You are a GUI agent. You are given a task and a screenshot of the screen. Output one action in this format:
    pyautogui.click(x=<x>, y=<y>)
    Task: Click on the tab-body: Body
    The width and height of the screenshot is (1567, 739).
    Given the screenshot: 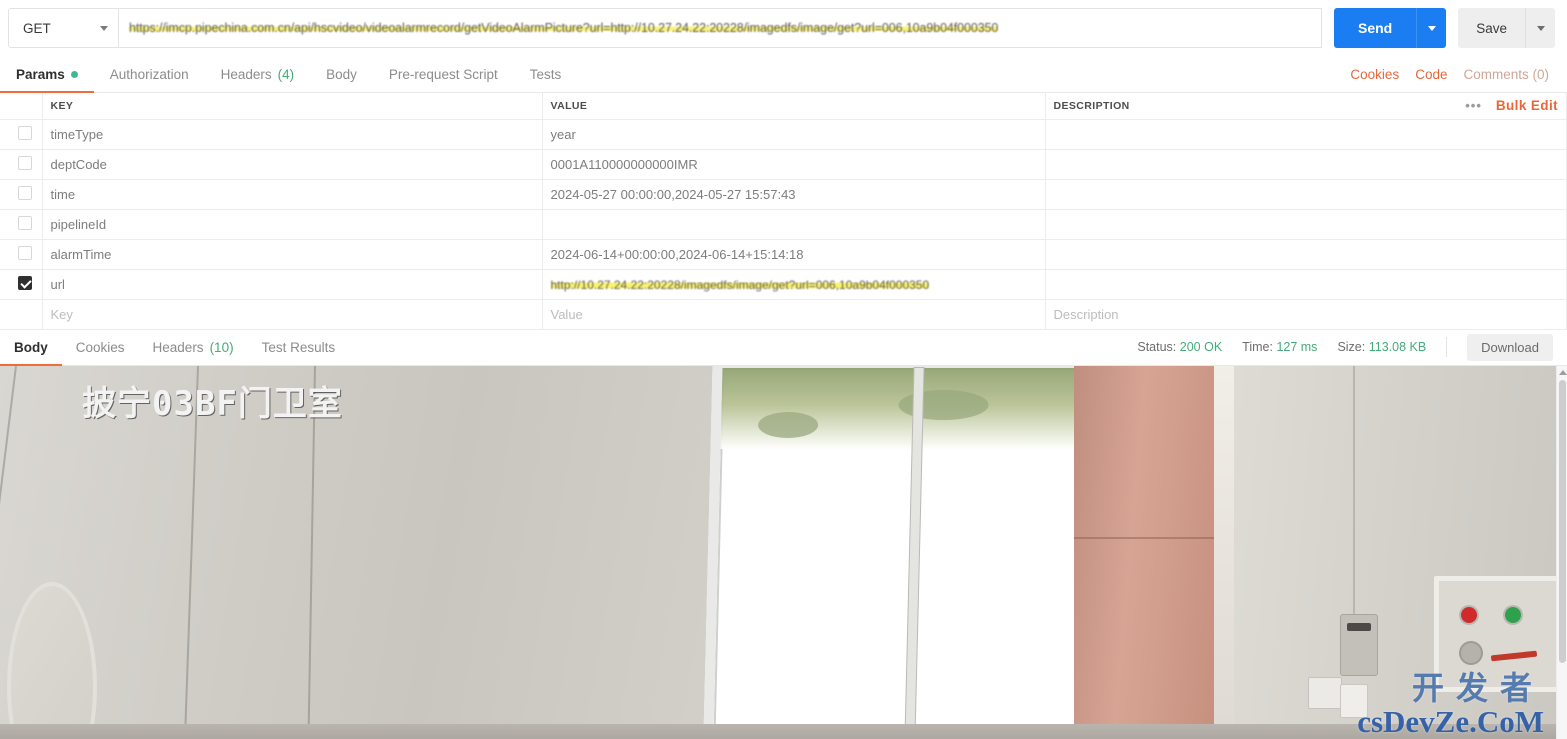 What is the action you would take?
    pyautogui.click(x=341, y=74)
    